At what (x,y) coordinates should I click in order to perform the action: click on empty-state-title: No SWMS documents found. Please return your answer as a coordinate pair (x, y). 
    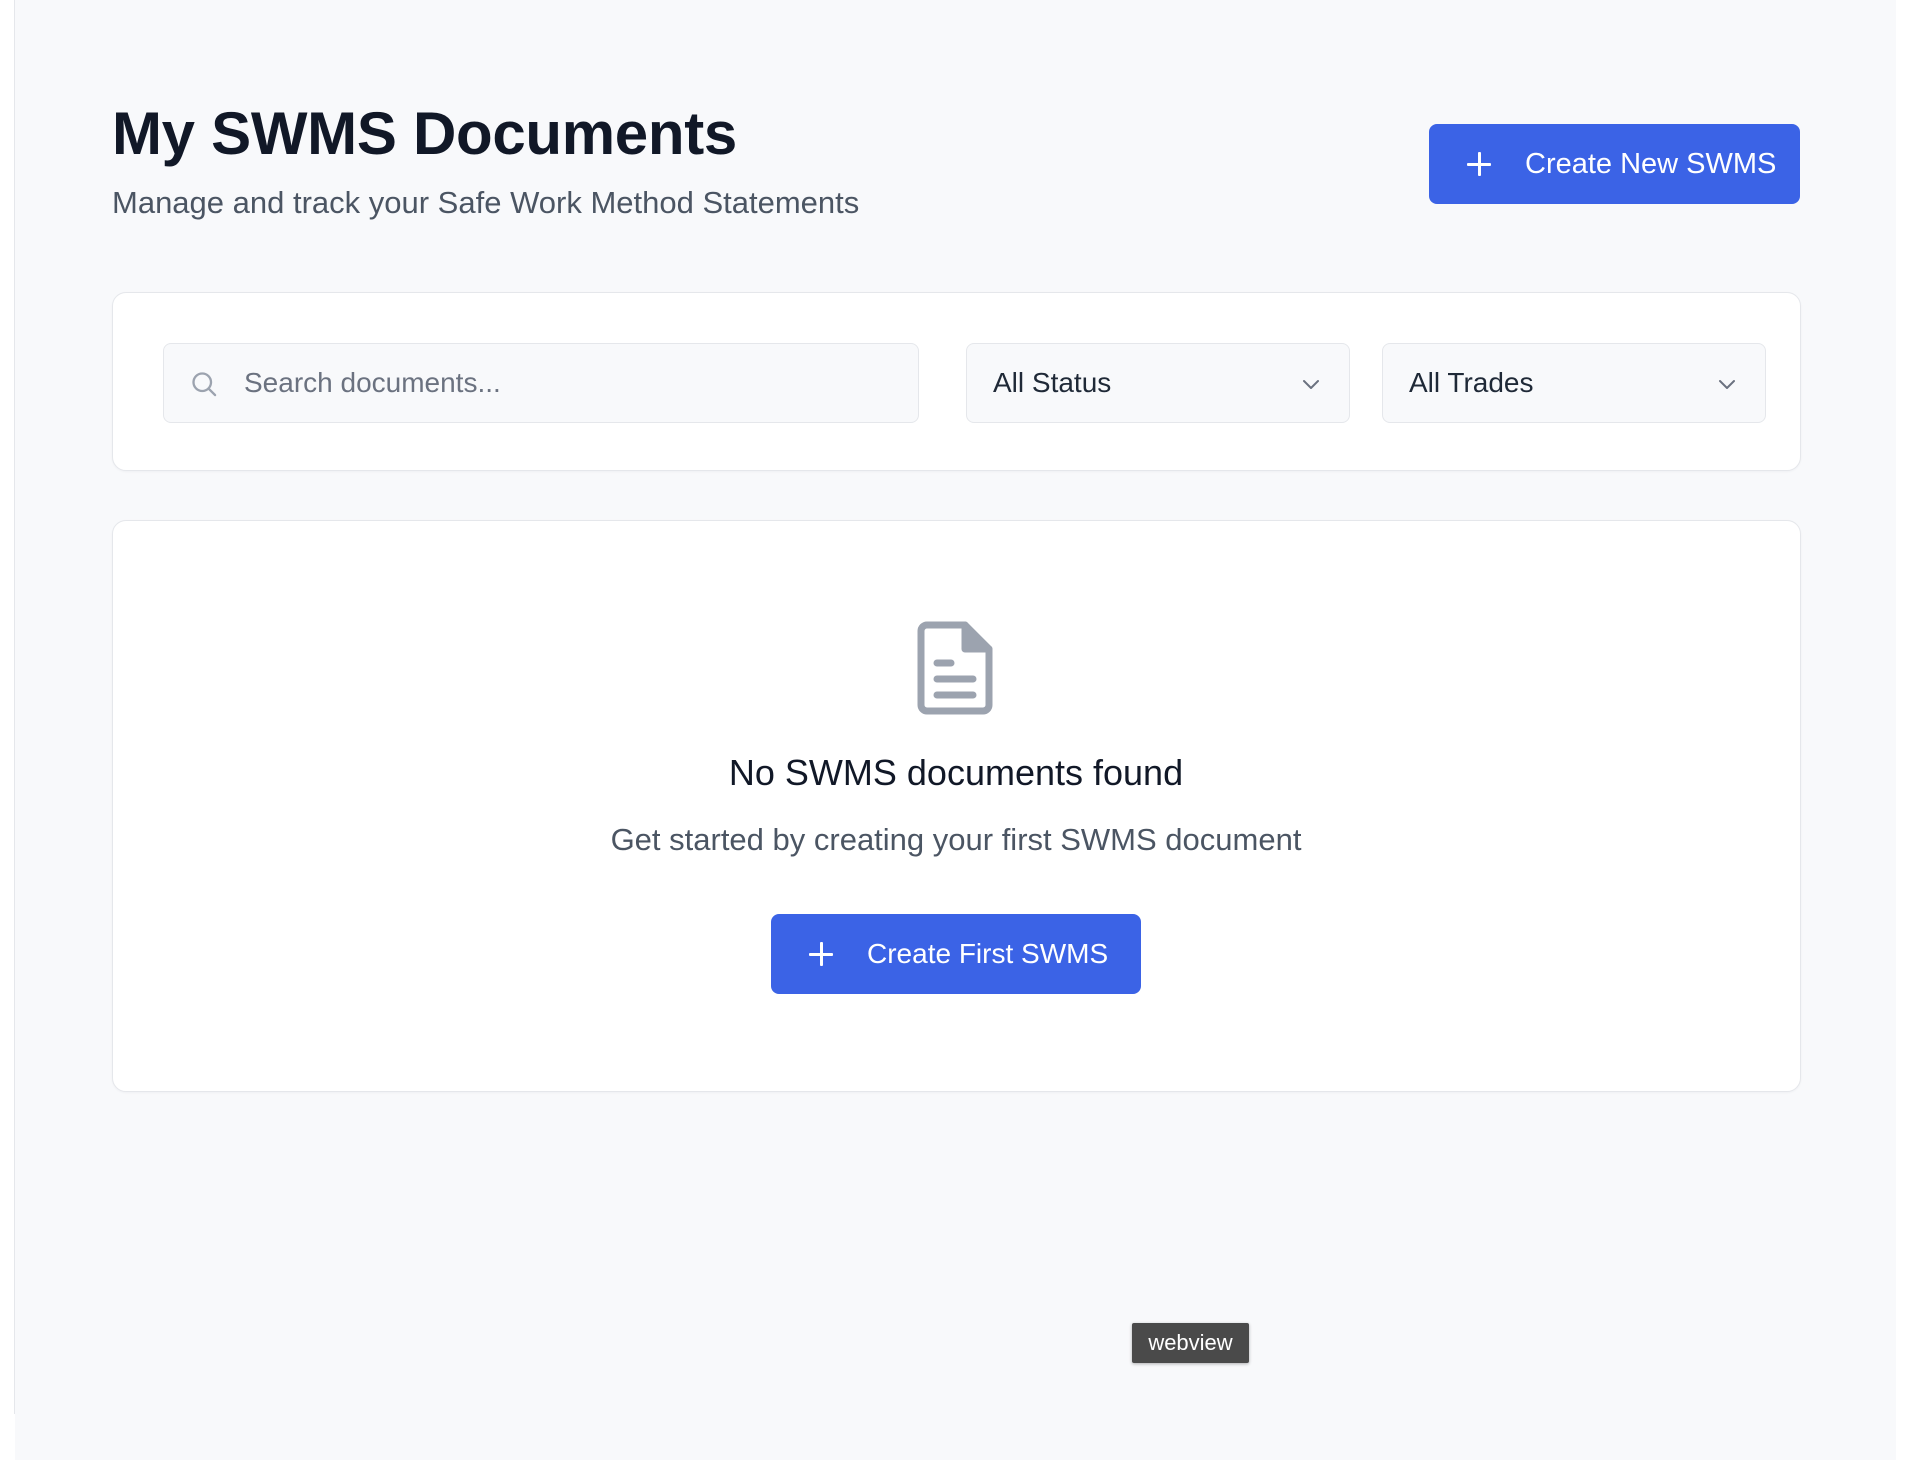
    Looking at the image, I should click on (956, 772).